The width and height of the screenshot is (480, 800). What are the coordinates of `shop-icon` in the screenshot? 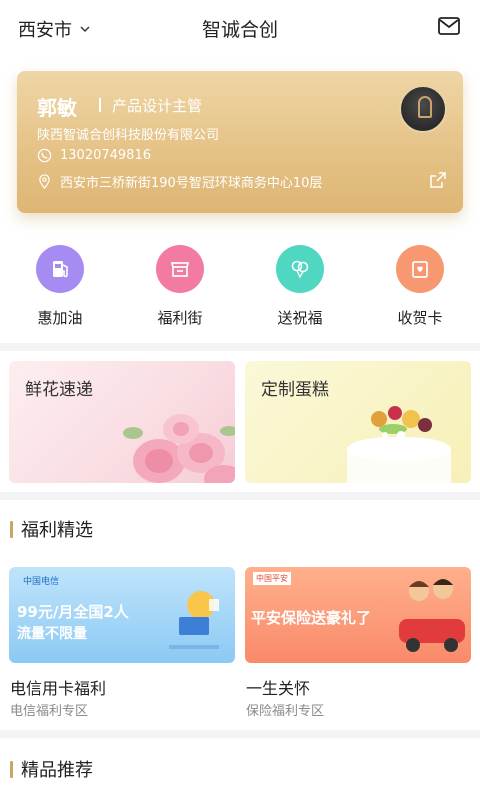 It's located at (180, 269).